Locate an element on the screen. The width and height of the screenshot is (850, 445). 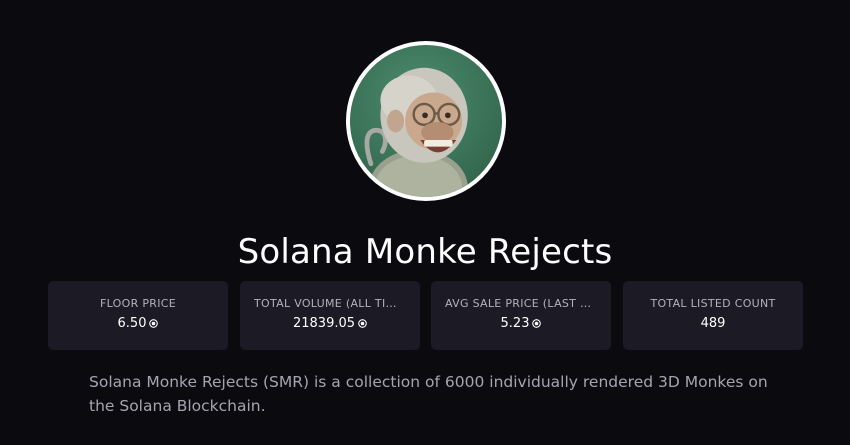
stat-value: 21839.05 is located at coordinates (324, 323).